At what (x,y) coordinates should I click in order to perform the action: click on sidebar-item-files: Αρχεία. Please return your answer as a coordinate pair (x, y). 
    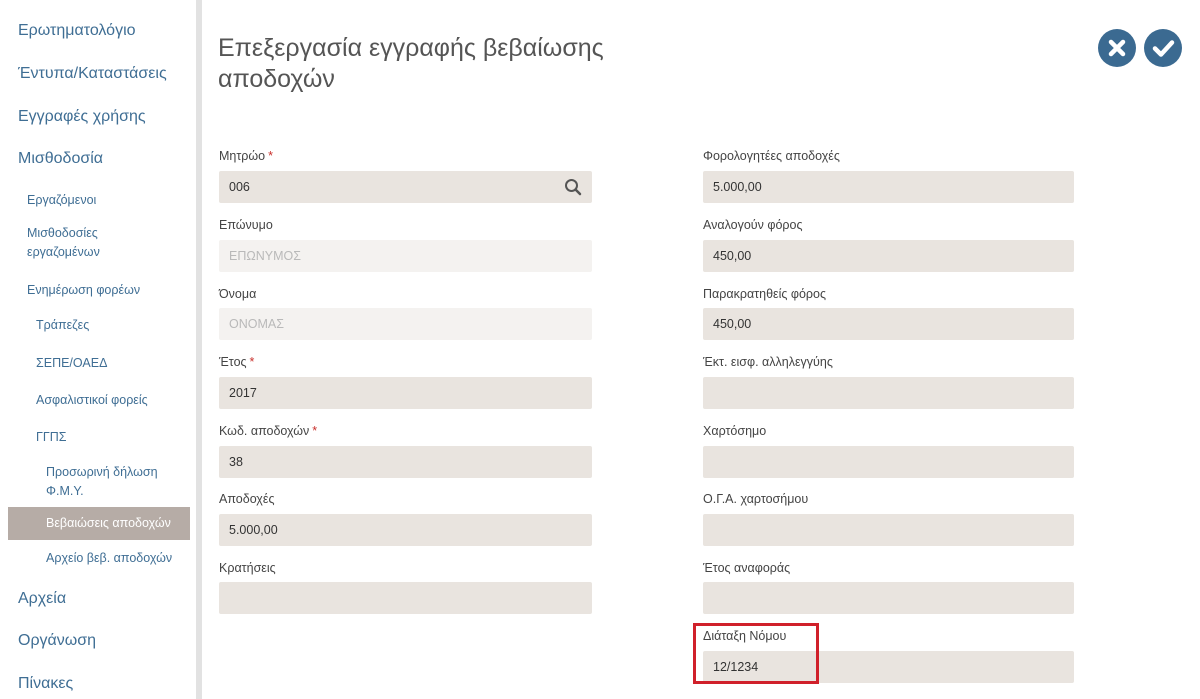
    Looking at the image, I should click on (98, 599).